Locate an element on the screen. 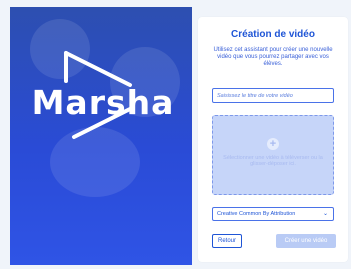 This screenshot has height=269, width=351. chevron-down-icon: ⌄ is located at coordinates (325, 214).